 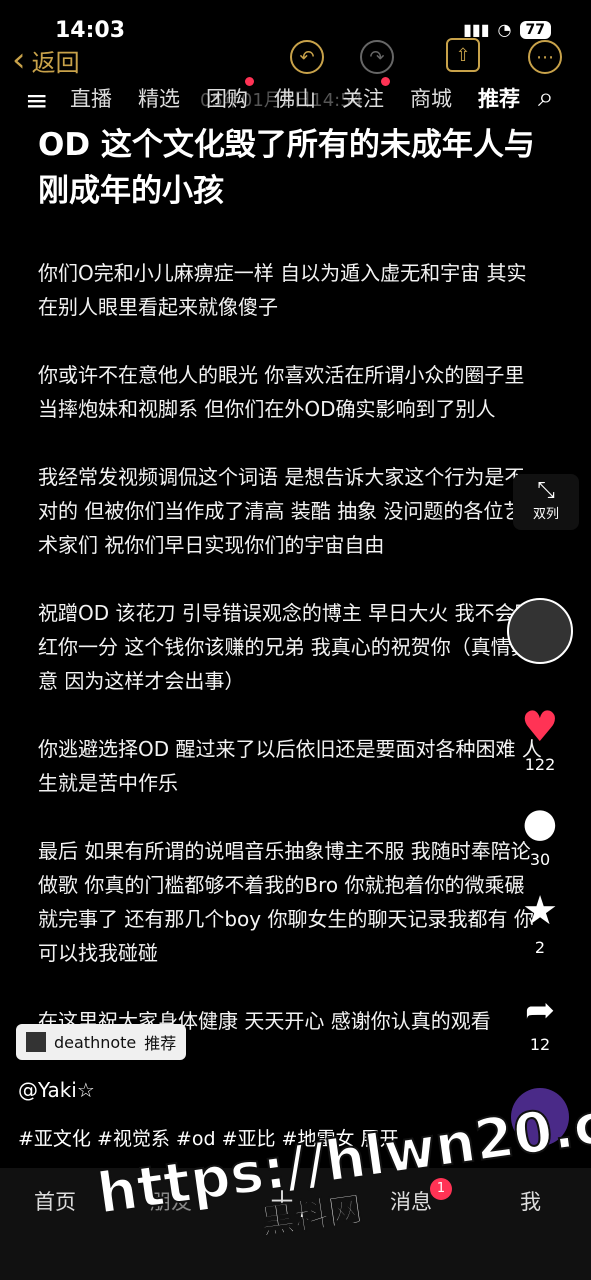 I want to click on double-column-button: ⤡ 双列, so click(x=546, y=502).